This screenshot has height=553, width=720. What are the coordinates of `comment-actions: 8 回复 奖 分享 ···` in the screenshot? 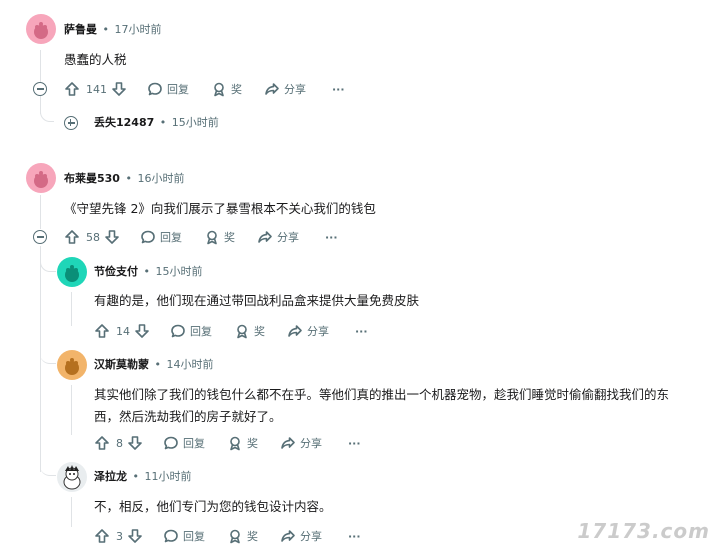 It's located at (227, 443).